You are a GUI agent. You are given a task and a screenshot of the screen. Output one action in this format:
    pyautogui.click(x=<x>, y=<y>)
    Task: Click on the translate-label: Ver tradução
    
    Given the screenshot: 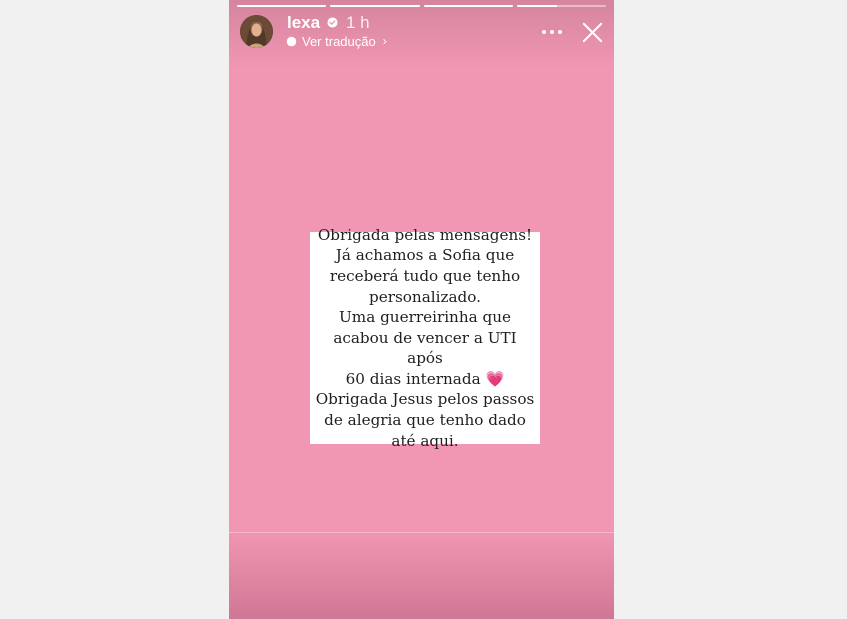 What is the action you would take?
    pyautogui.click(x=339, y=41)
    